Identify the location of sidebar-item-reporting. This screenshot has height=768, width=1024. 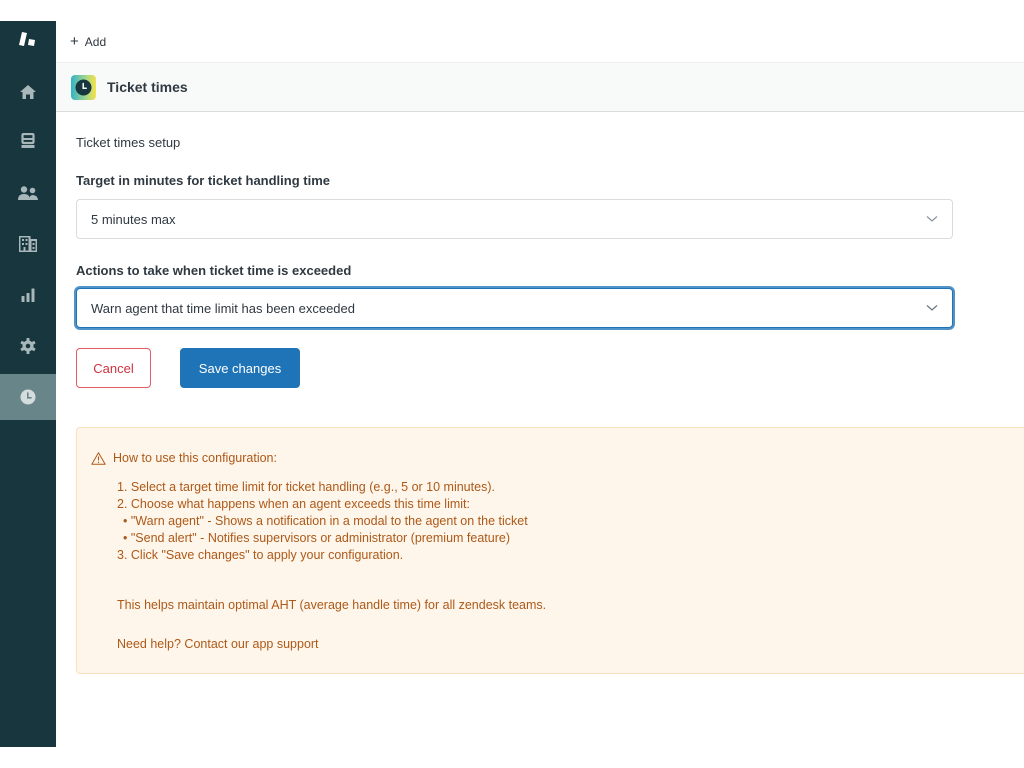
(28, 295).